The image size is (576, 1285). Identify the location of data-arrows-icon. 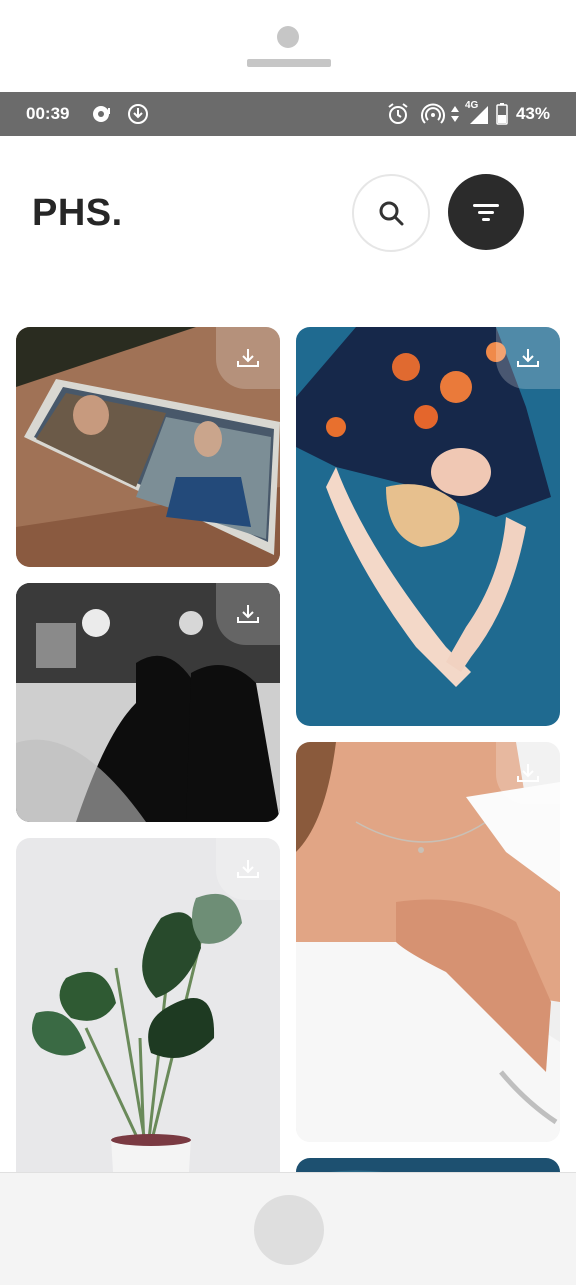
(455, 114).